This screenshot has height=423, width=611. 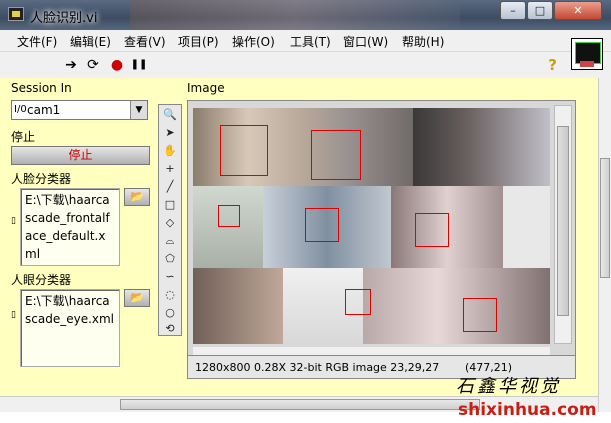 I want to click on session-in-label: Session In, so click(x=41, y=88).